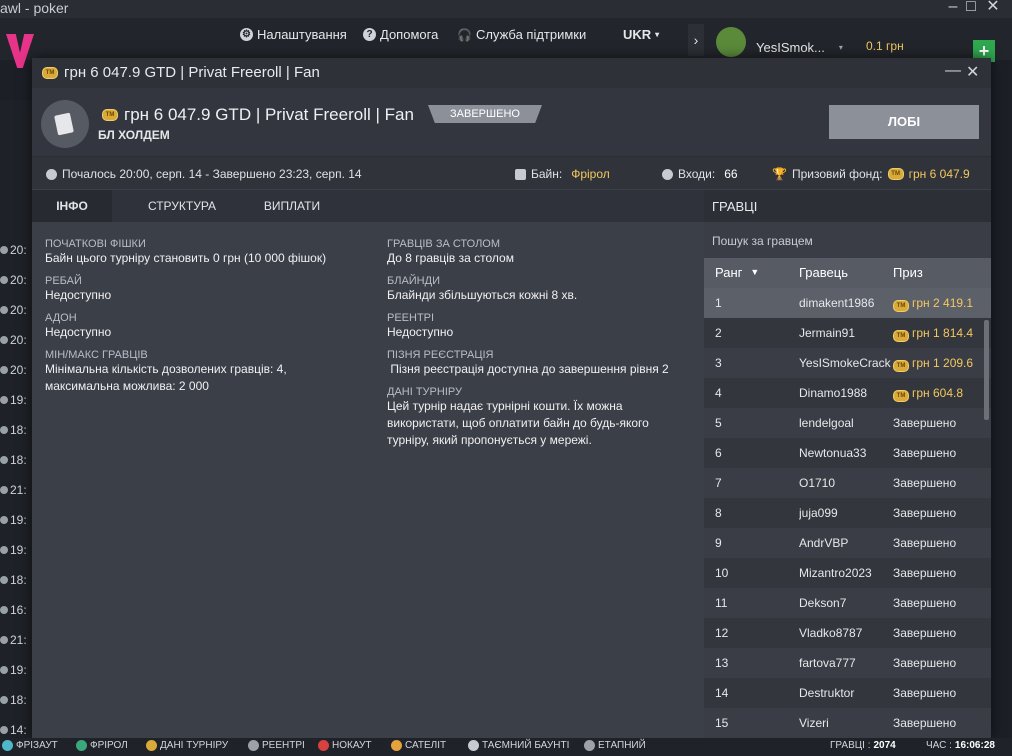  Describe the element at coordinates (814, 723) in the screenshot. I see `player-name: Vizeri` at that location.